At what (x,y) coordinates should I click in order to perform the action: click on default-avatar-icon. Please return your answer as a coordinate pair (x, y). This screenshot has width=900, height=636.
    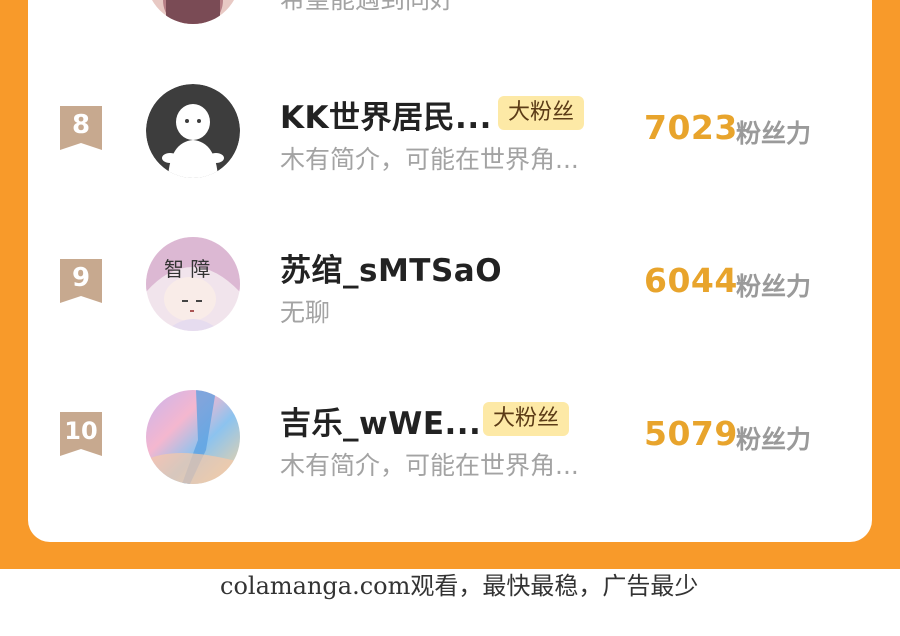
    Looking at the image, I should click on (193, 131).